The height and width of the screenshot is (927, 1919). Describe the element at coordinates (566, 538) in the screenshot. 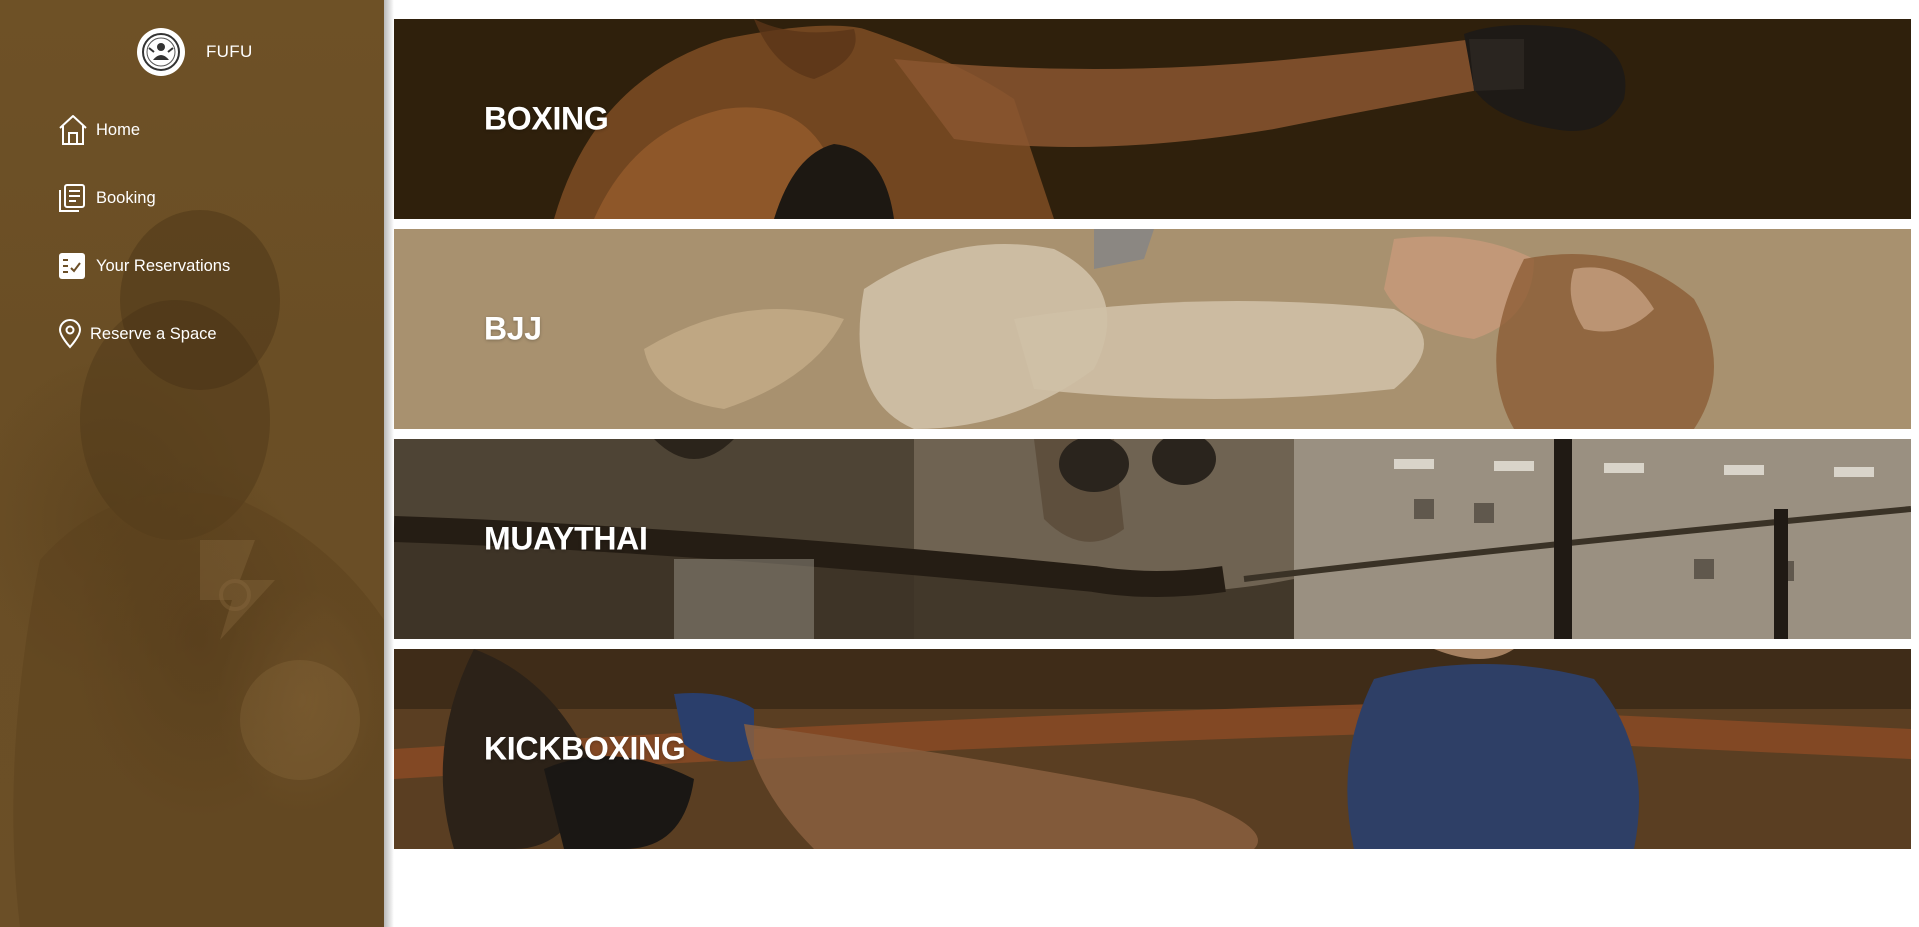

I see `banner-title: MUAYTHAI` at that location.